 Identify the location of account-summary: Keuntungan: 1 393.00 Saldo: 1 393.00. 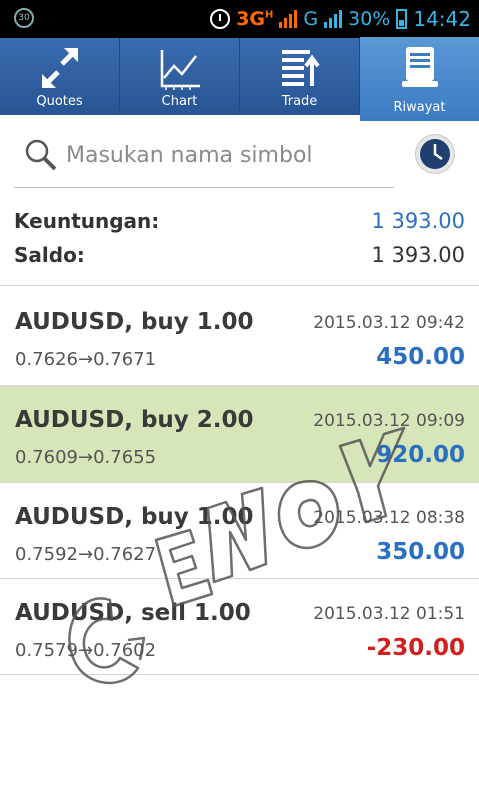
(239, 239).